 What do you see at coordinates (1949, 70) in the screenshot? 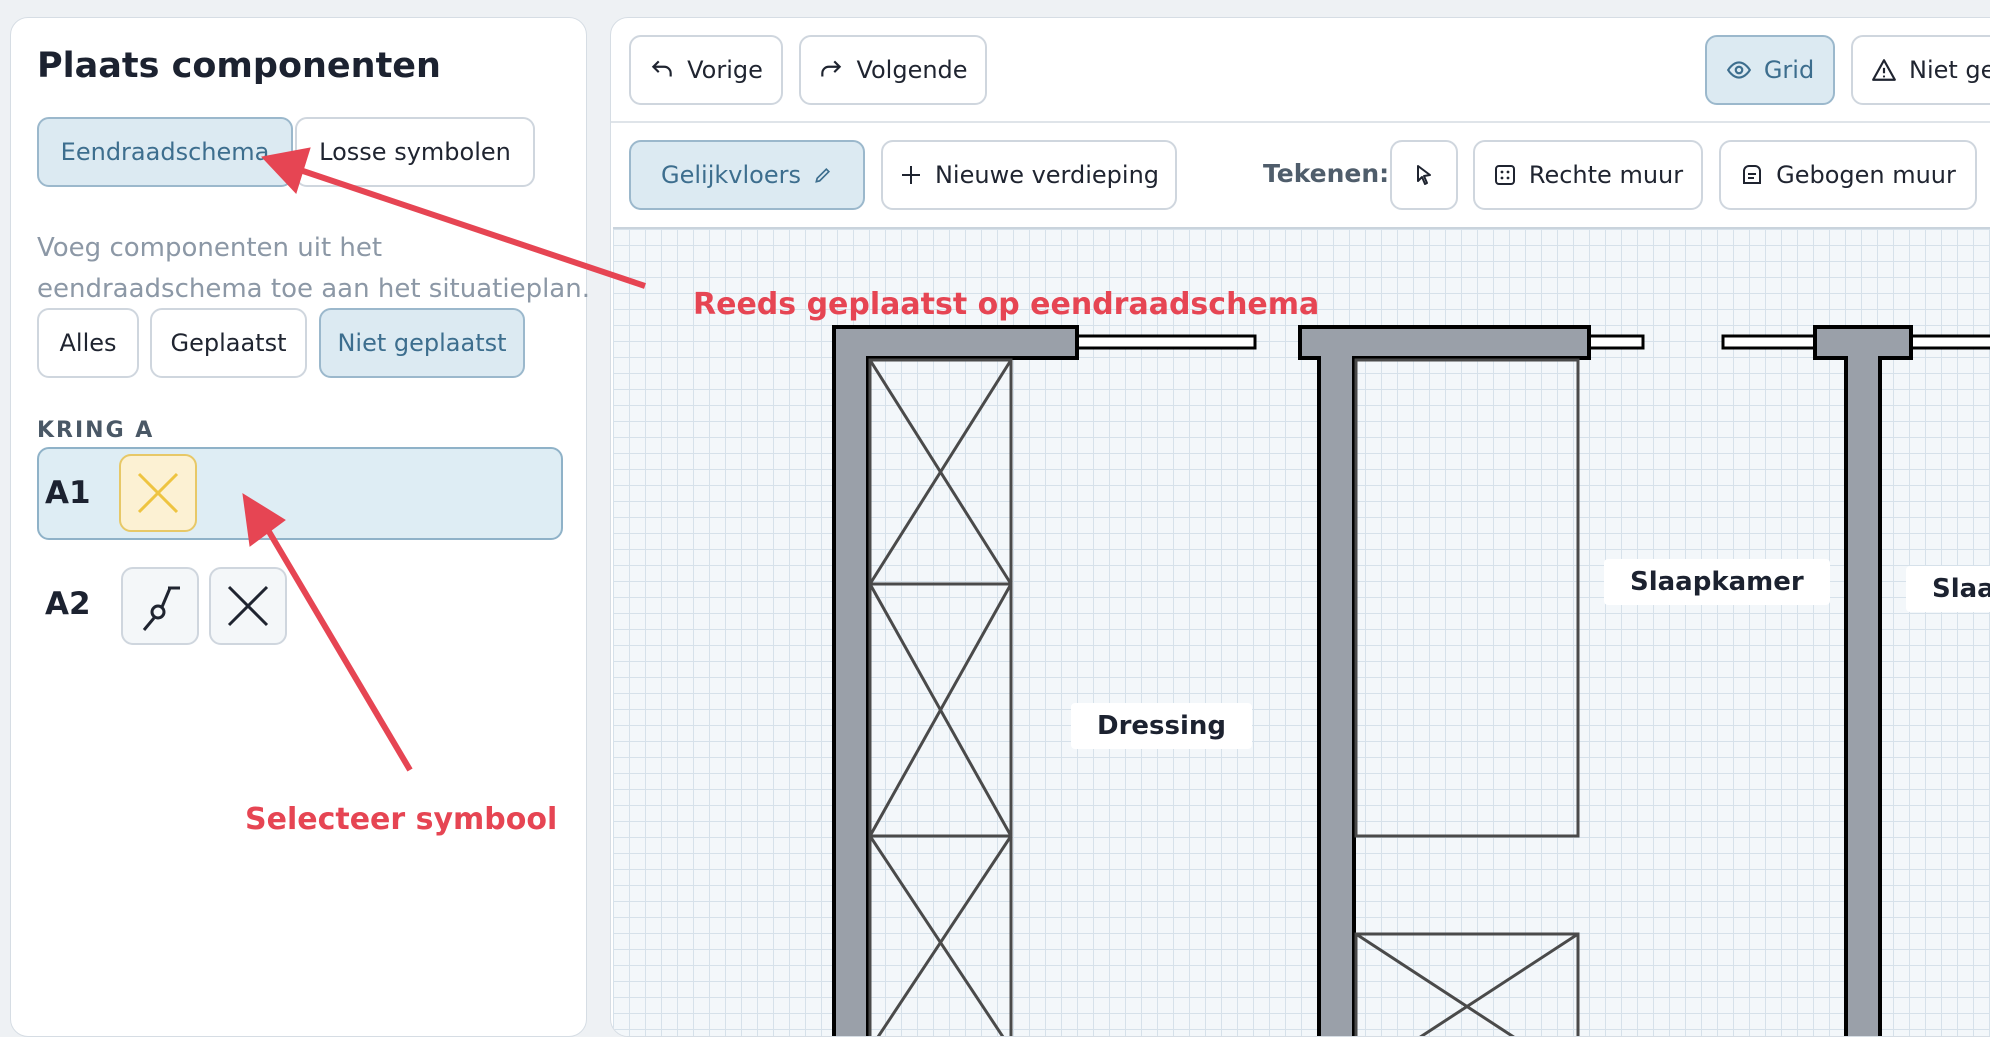
I see `warning-label: Niet ge` at bounding box center [1949, 70].